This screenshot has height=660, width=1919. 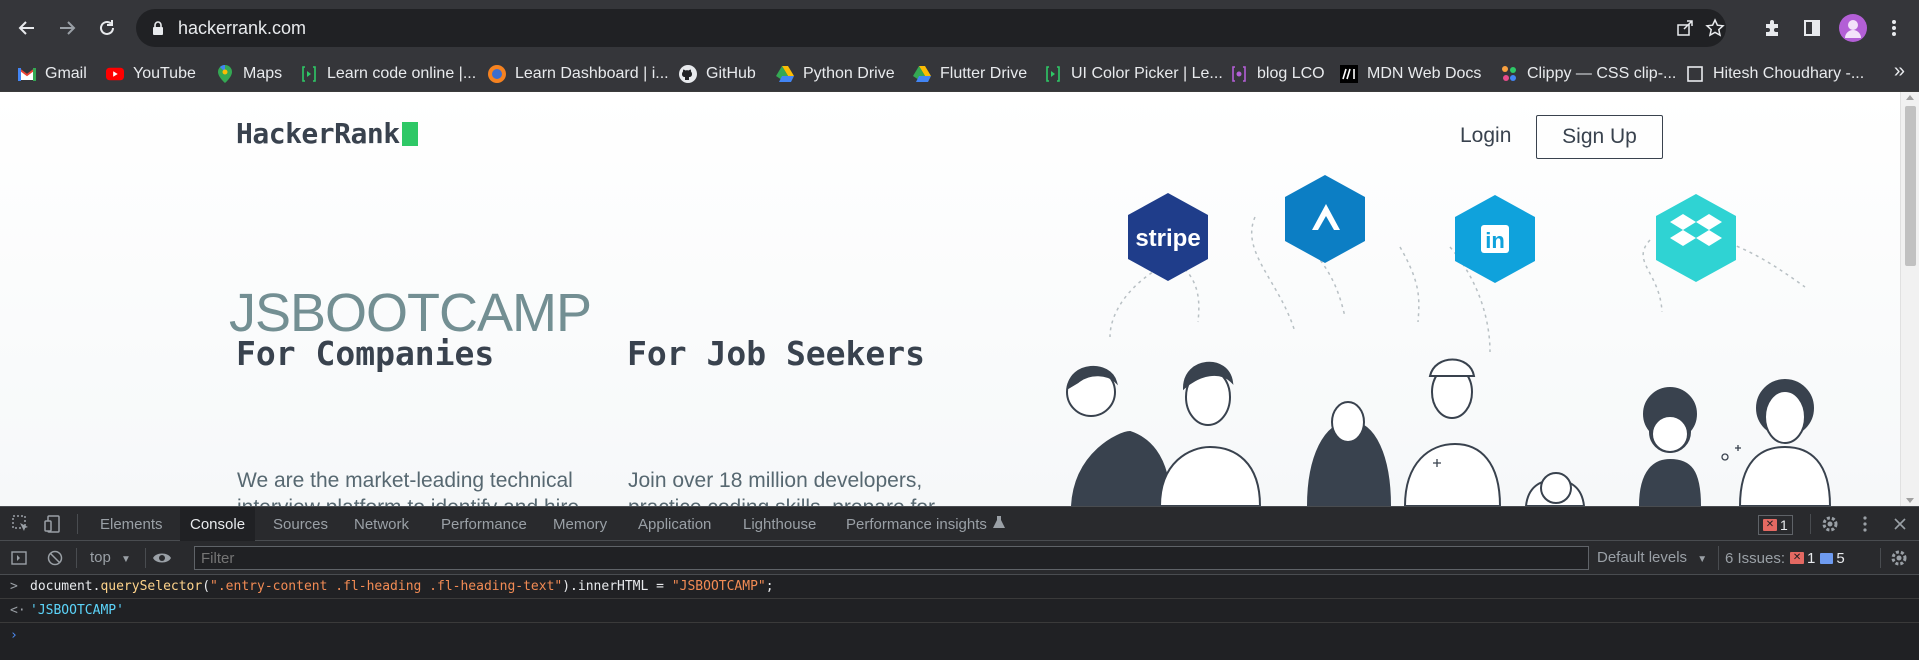 I want to click on seekers-text: Join over 18 million developers,, so click(x=775, y=480).